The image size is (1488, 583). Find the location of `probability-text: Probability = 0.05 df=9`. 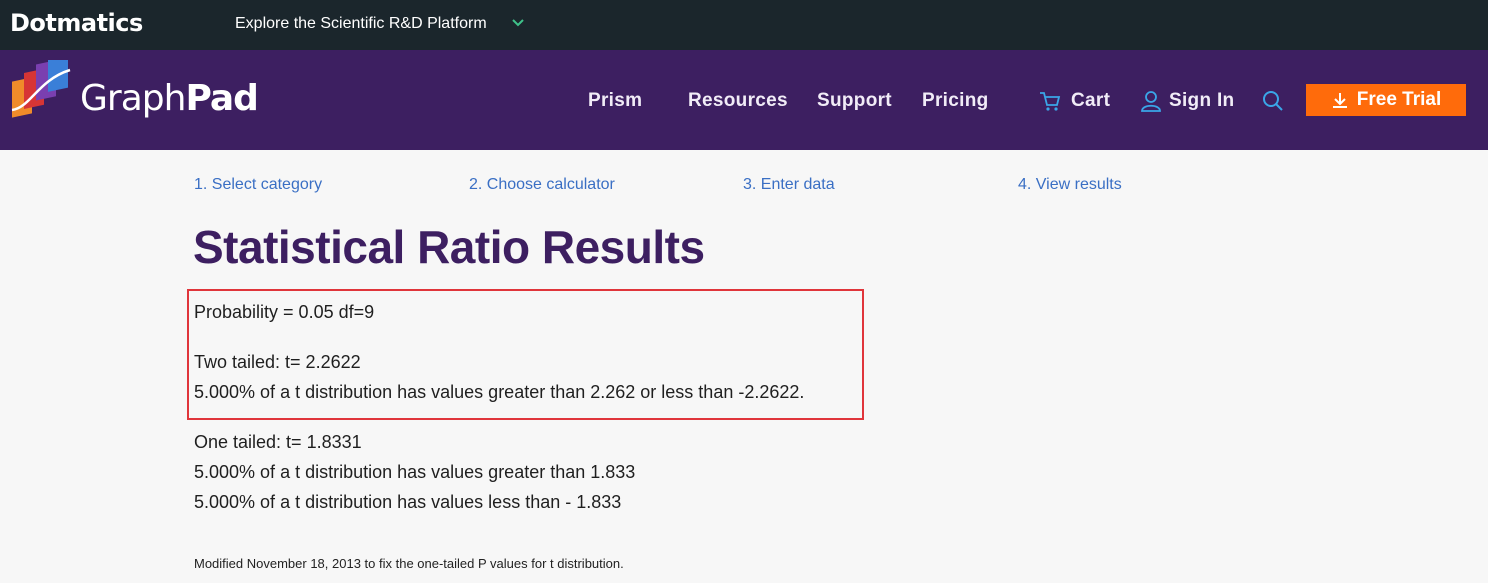

probability-text: Probability = 0.05 df=9 is located at coordinates (284, 312).